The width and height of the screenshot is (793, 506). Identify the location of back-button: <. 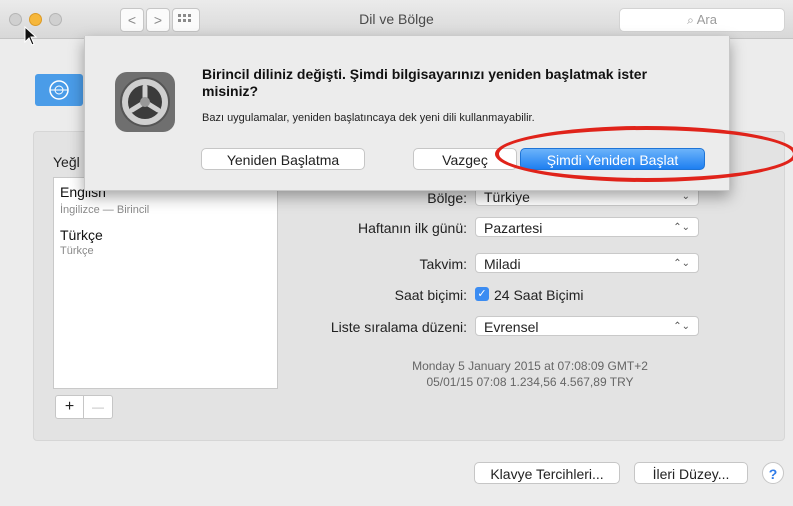
(132, 20).